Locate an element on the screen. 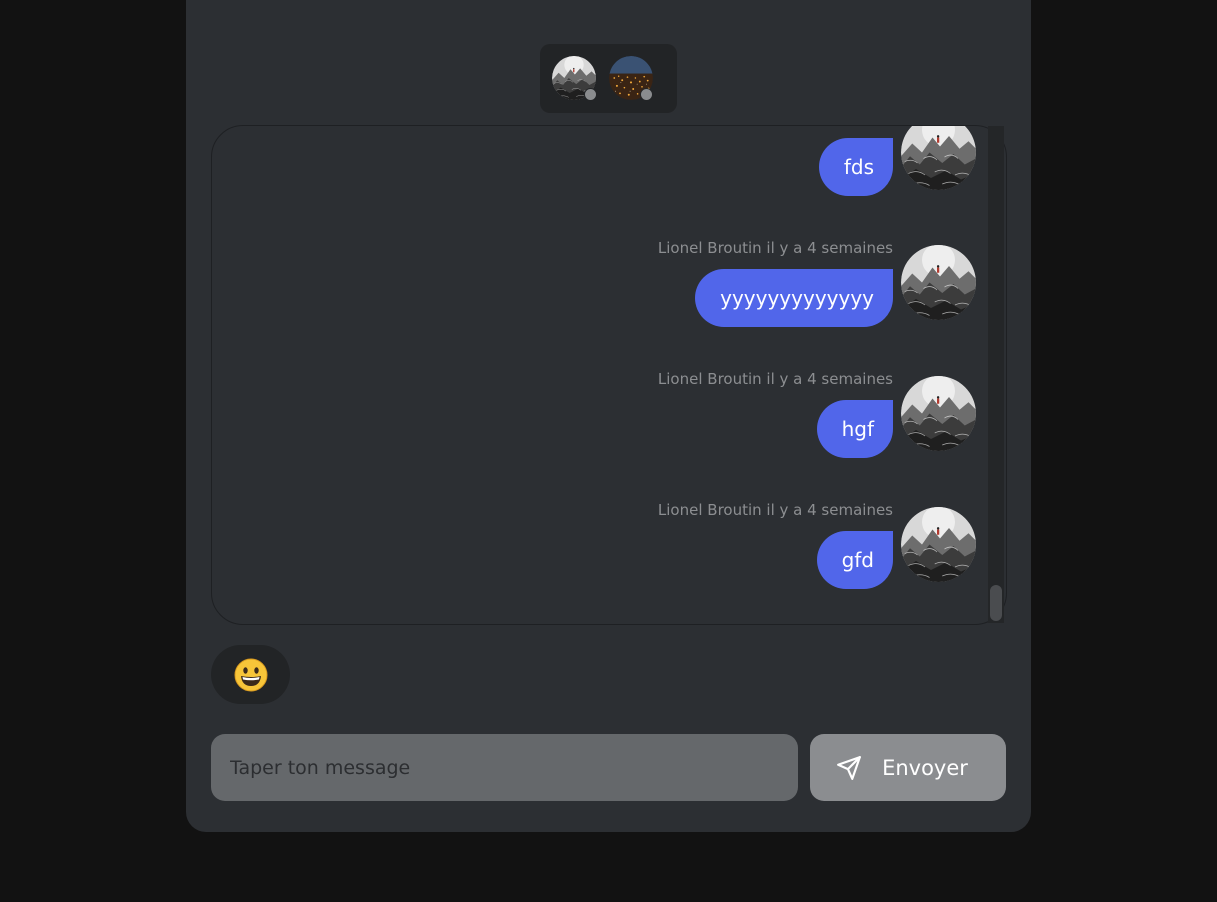 Image resolution: width=1217 pixels, height=902 pixels. message-input is located at coordinates (504, 767).